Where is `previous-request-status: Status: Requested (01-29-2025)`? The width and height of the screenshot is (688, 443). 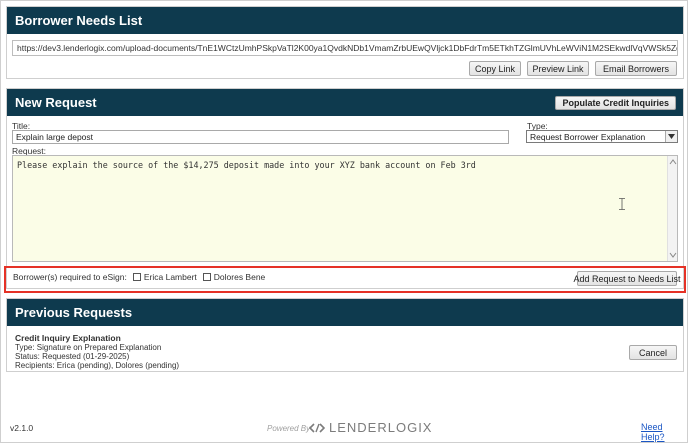
previous-request-status: Status: Requested (01-29-2025) is located at coordinates (72, 356).